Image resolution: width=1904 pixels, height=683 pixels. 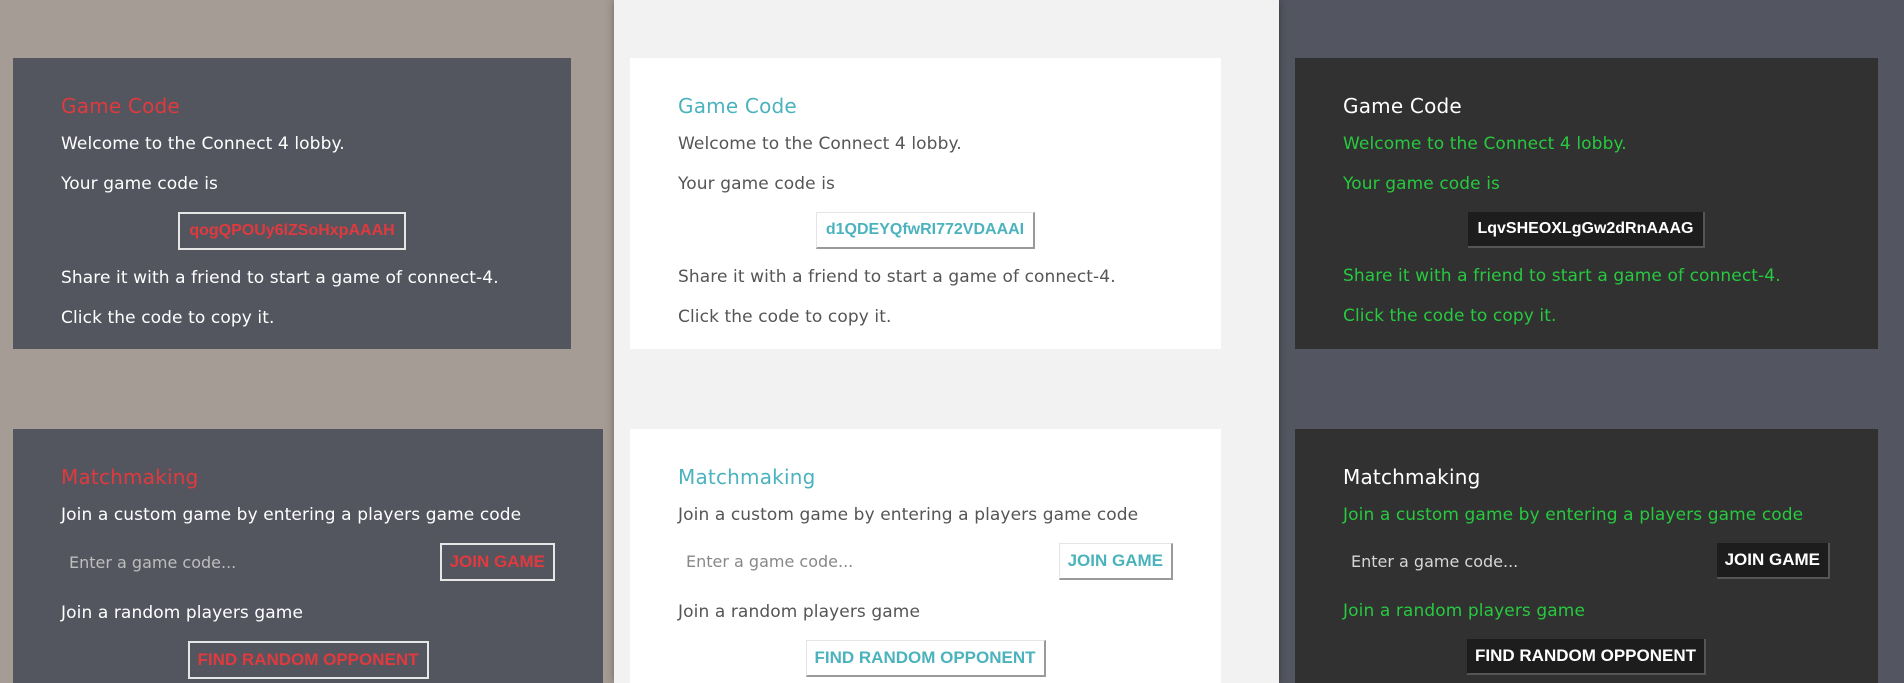 What do you see at coordinates (925, 230) in the screenshot?
I see `game-code-button: d1QDEYQfwRI772VDAAAI` at bounding box center [925, 230].